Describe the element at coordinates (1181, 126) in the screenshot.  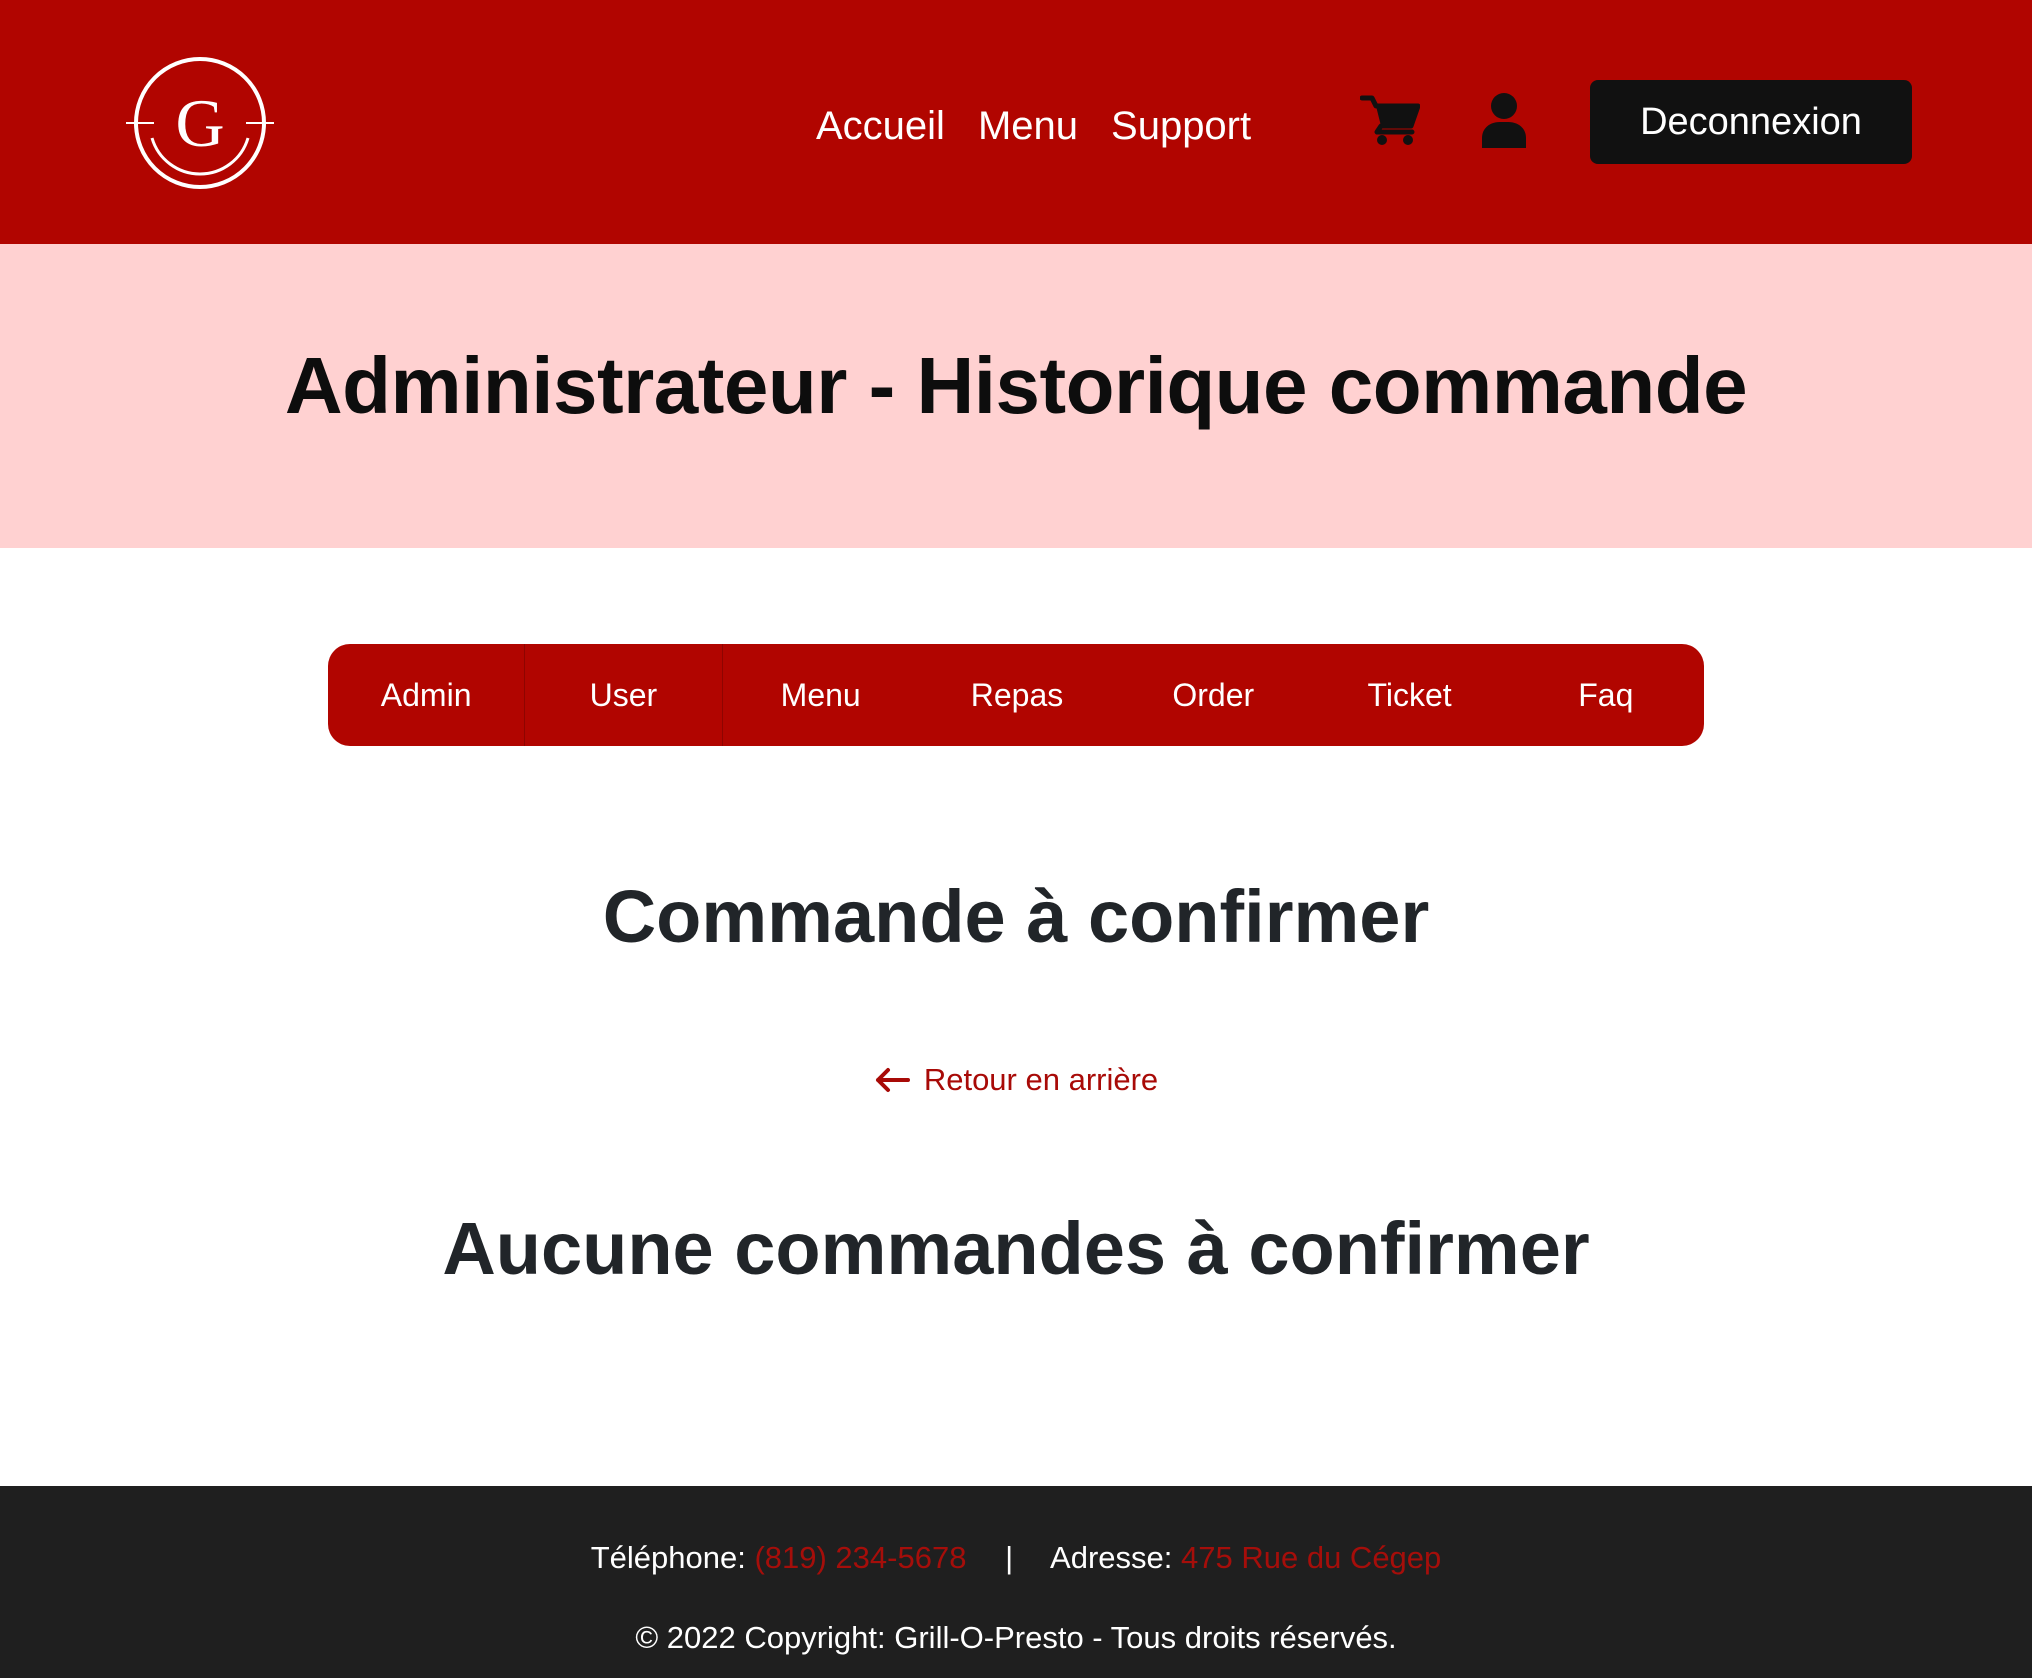
I see `nav-support: Support` at that location.